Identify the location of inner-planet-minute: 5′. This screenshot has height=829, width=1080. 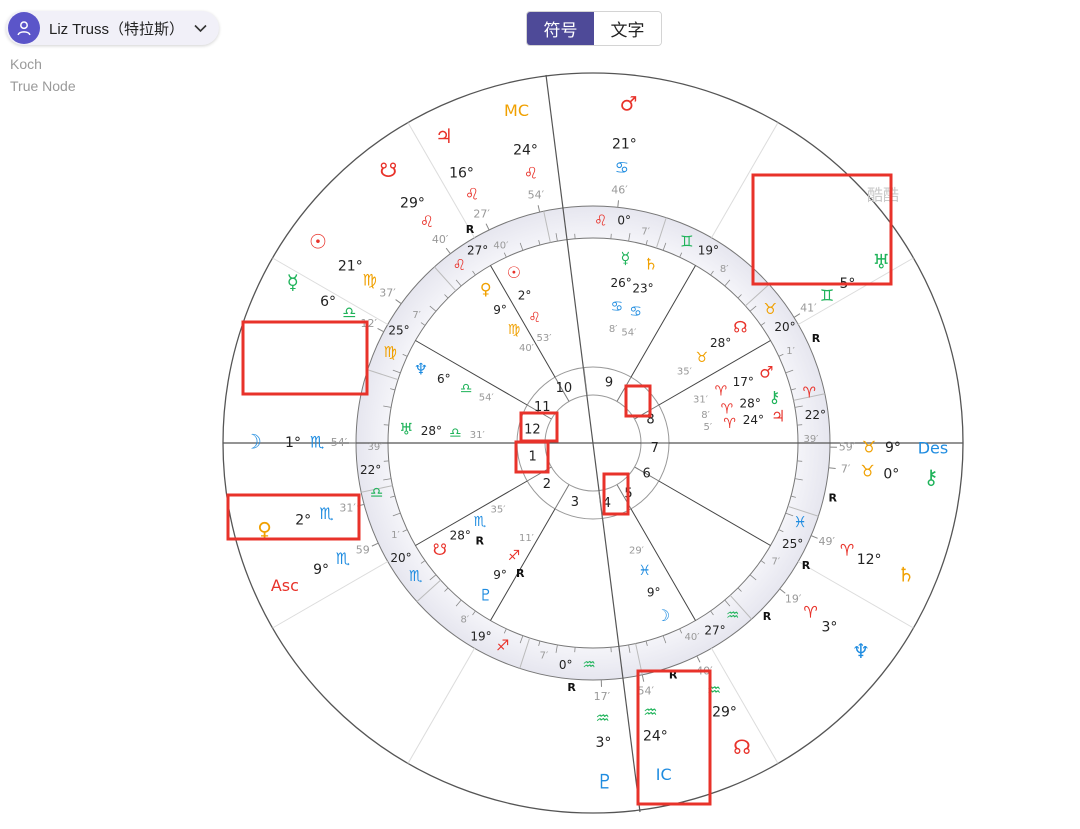
(708, 427).